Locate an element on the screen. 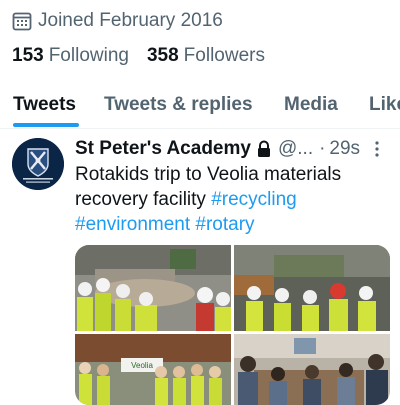 This screenshot has height=405, width=400. school-crest-icon is located at coordinates (38, 164).